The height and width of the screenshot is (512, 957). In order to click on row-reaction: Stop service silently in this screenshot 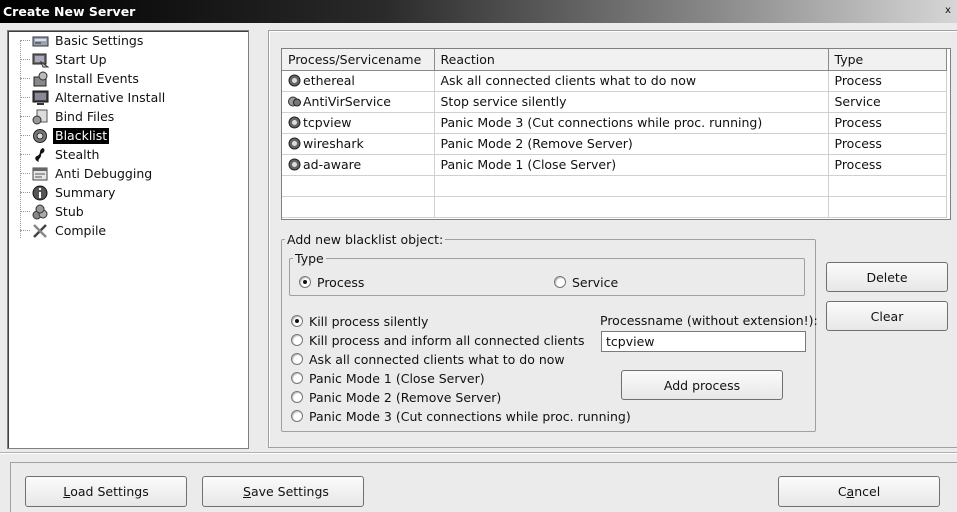, I will do `click(631, 102)`.